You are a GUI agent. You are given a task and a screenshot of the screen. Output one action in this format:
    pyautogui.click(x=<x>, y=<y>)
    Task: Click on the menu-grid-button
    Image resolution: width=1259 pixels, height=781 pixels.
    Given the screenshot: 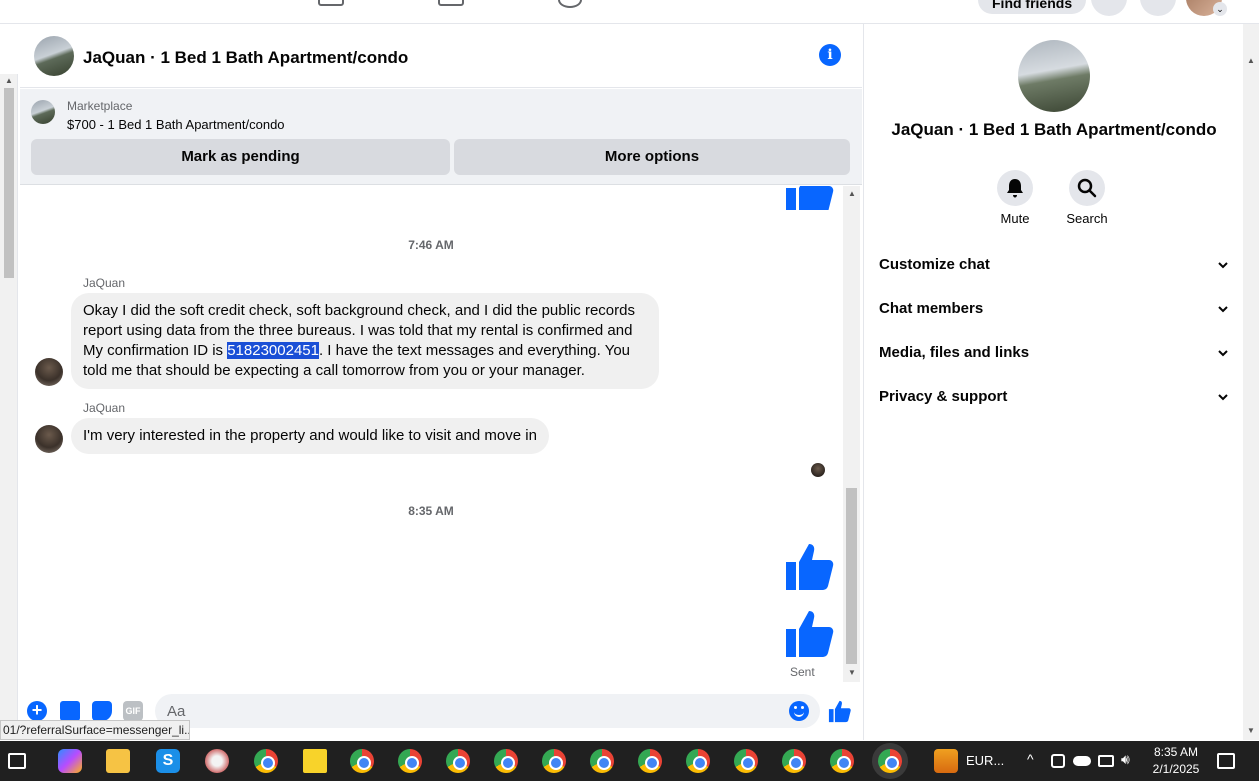 What is the action you would take?
    pyautogui.click(x=1109, y=8)
    